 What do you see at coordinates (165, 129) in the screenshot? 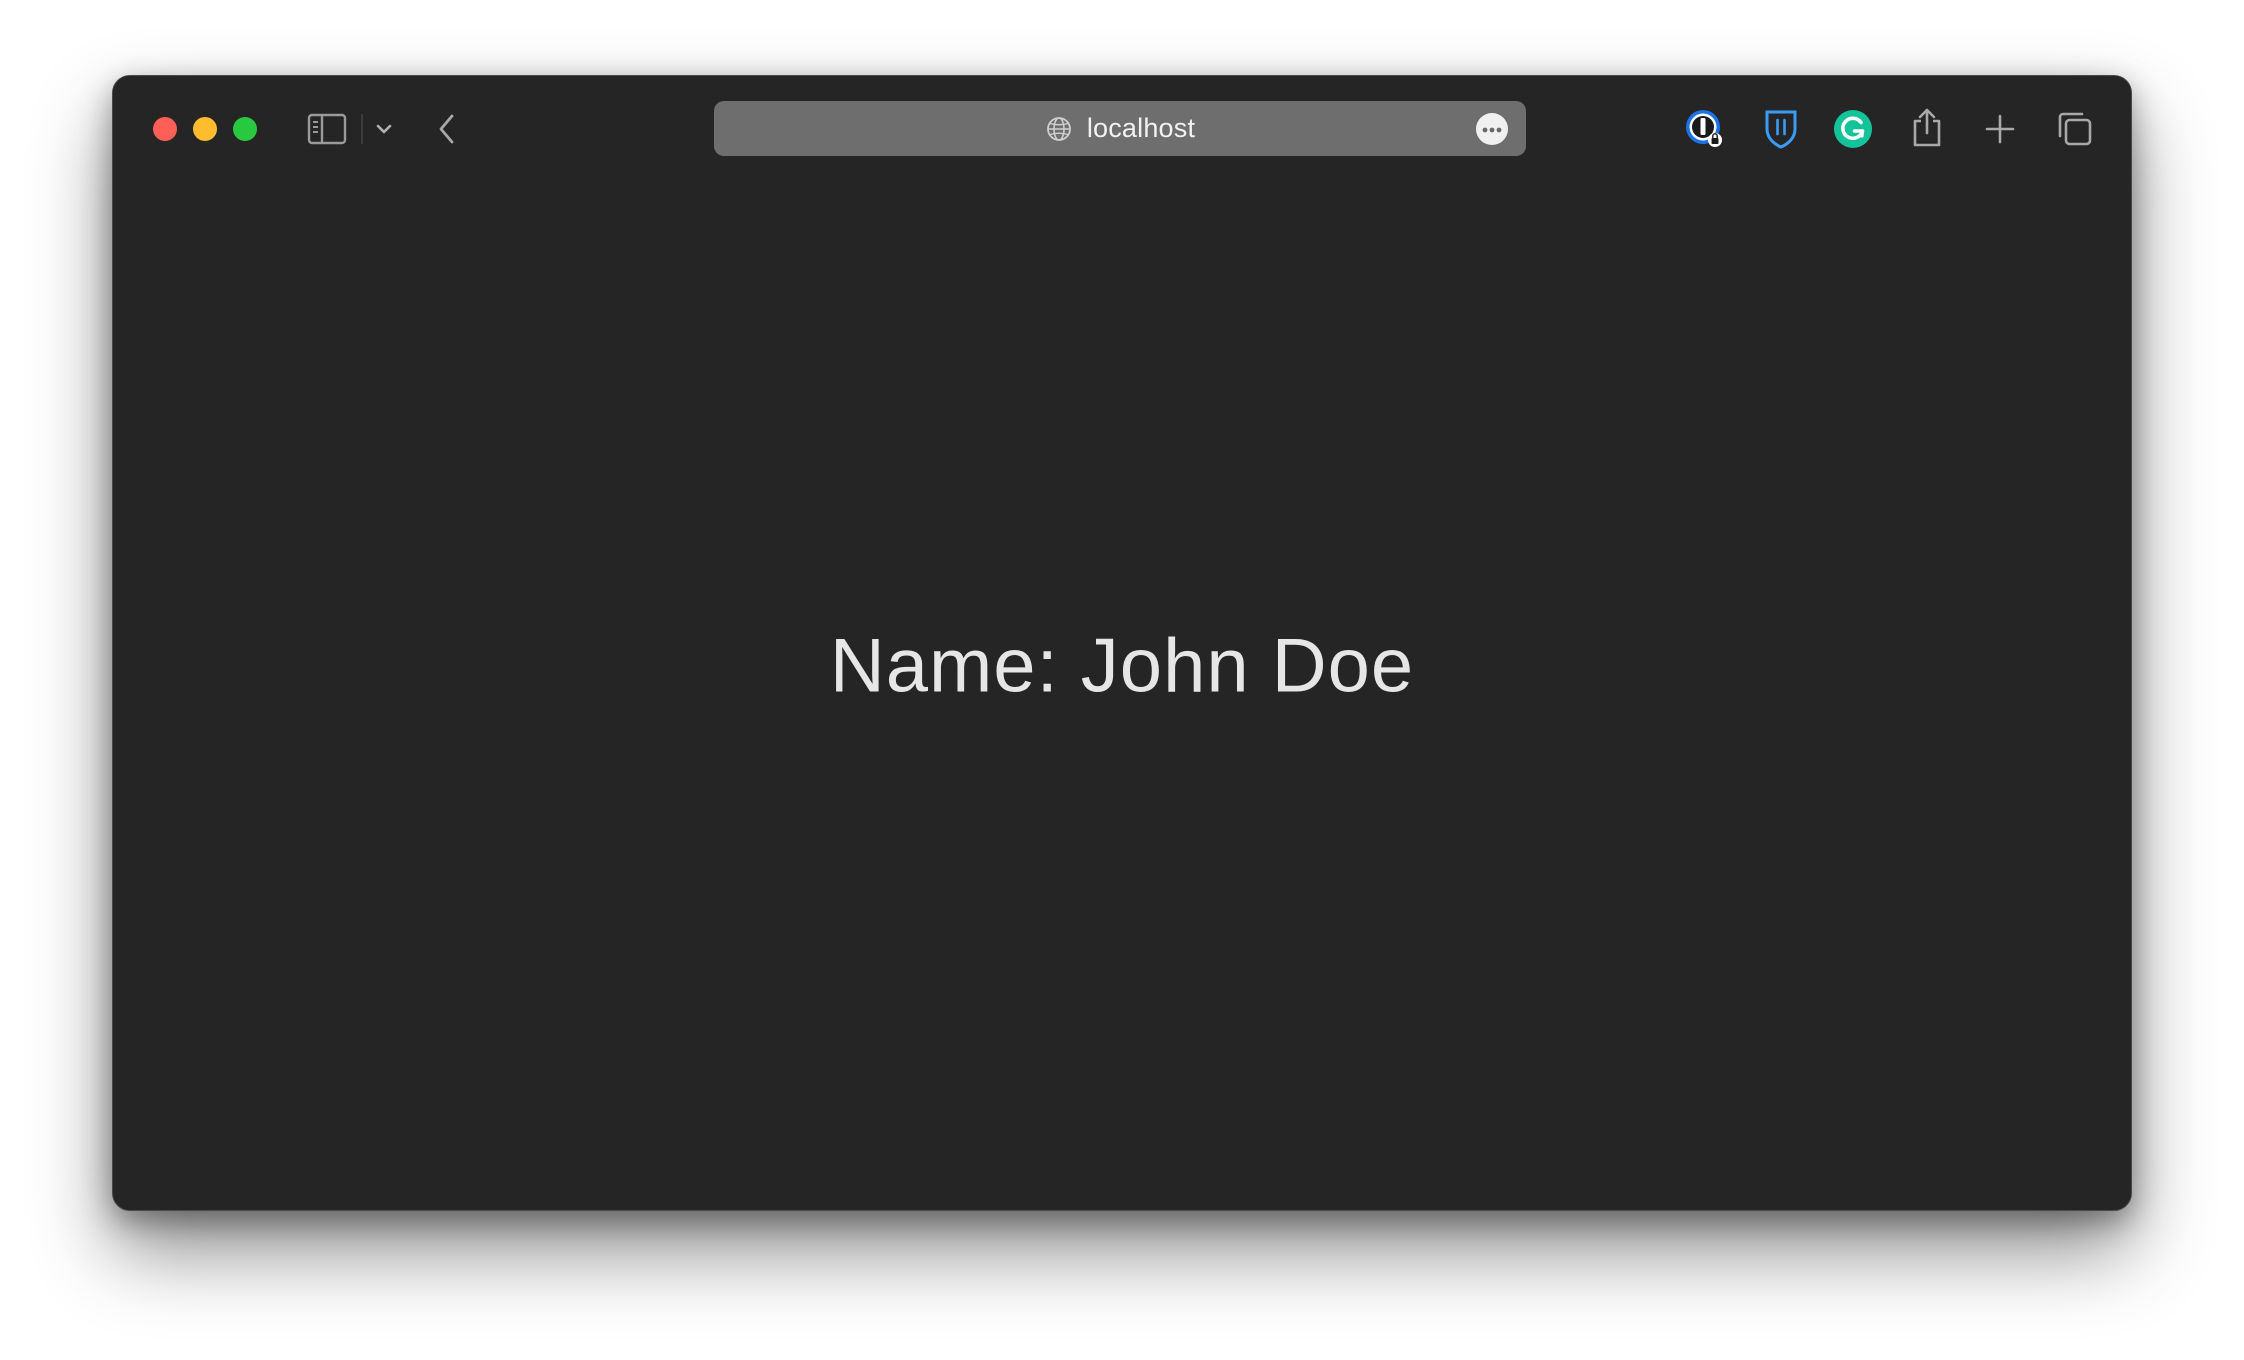
I see `close-window-button` at bounding box center [165, 129].